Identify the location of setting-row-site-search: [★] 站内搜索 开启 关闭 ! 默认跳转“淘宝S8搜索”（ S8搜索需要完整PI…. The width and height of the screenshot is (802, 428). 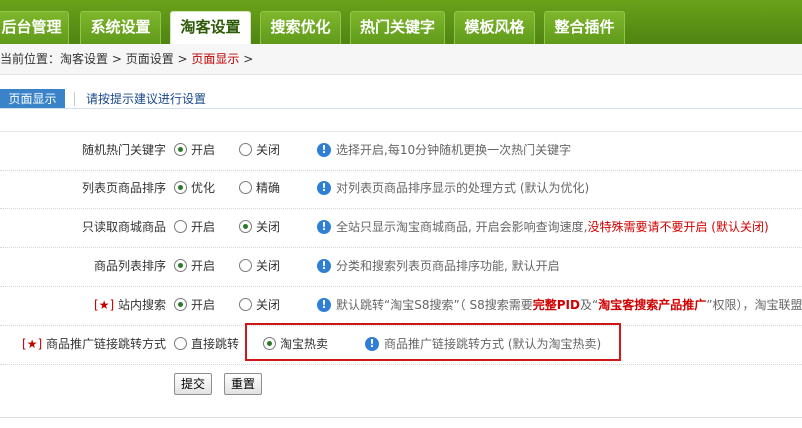
(401, 306).